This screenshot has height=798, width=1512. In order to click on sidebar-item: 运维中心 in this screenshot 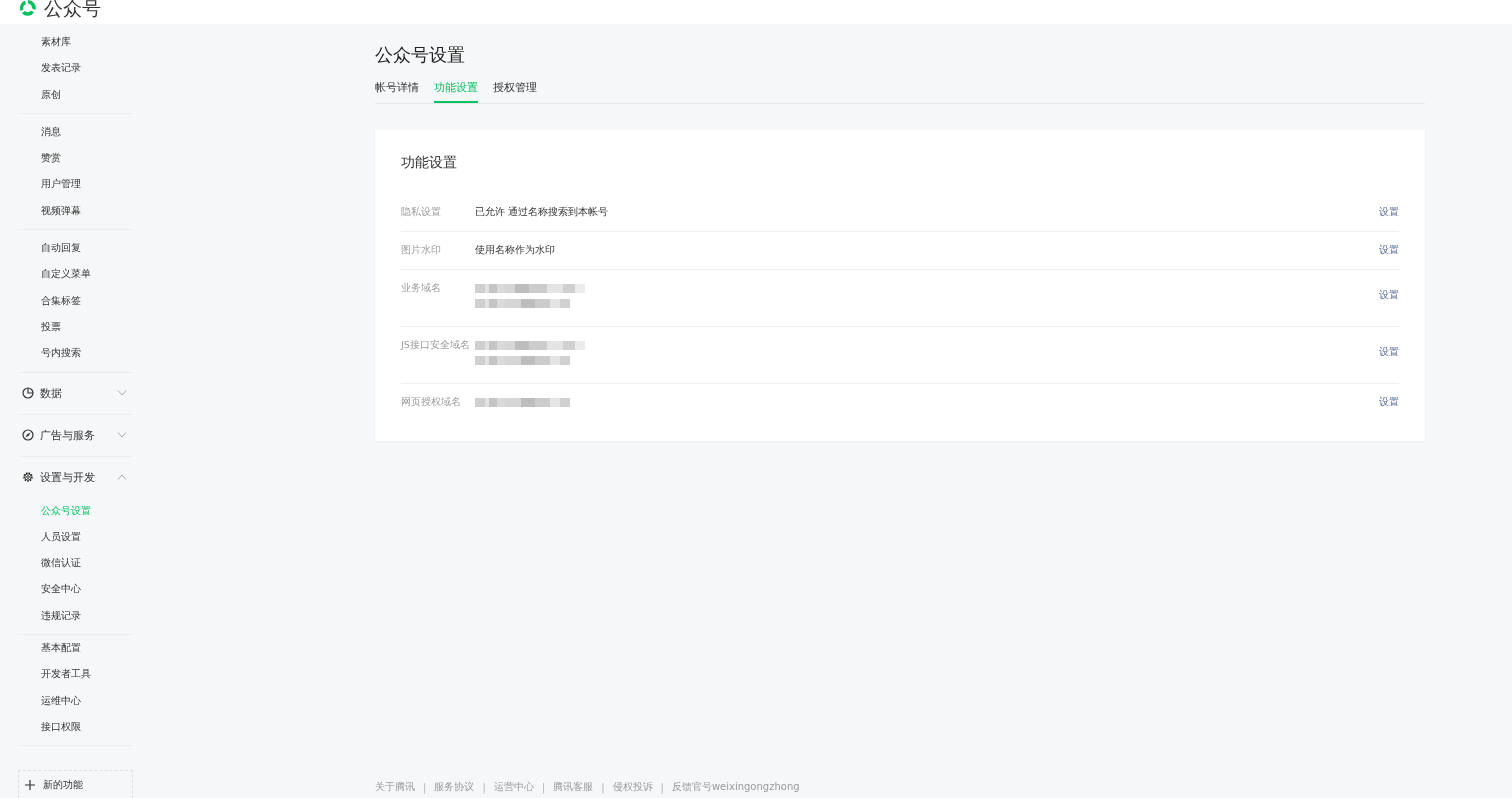, I will do `click(75, 700)`.